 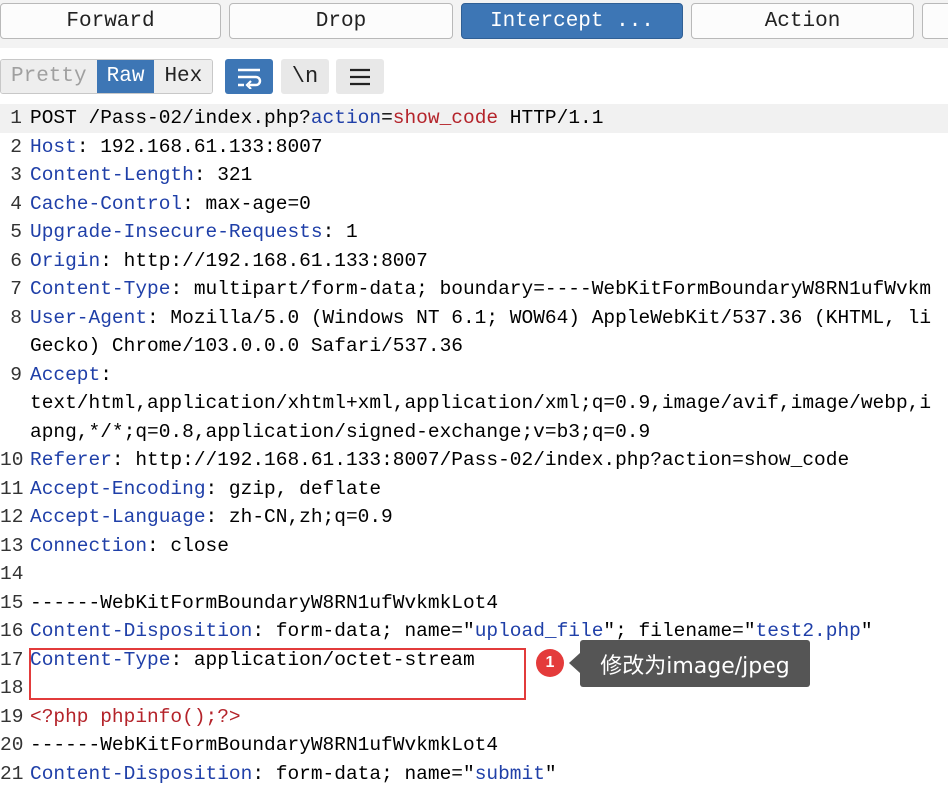 I want to click on line-text: Origin: http://192.168.61.133:8007, so click(x=229, y=261).